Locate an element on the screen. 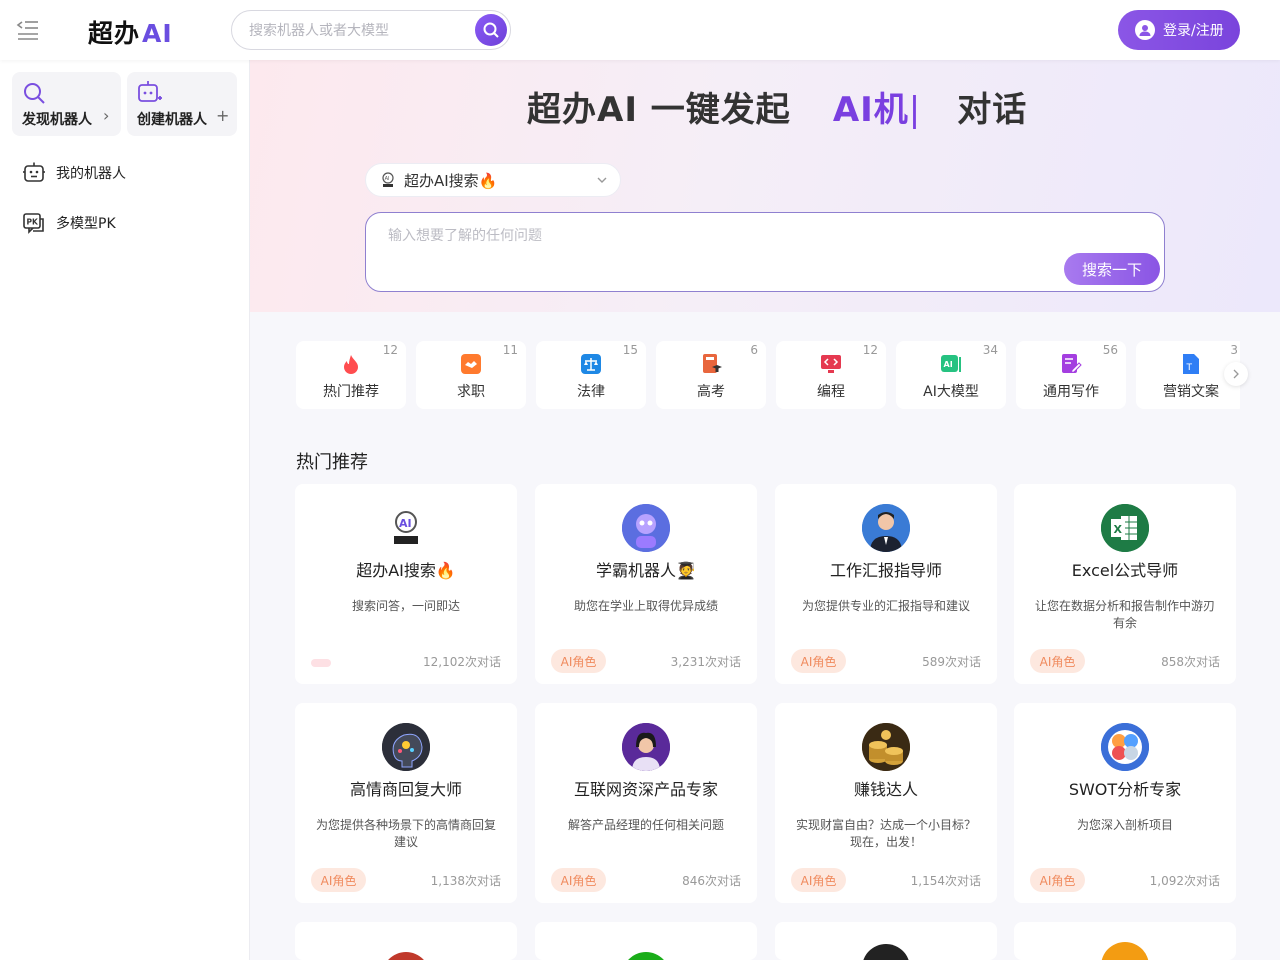 This screenshot has height=960, width=1280. brain-avatar-icon is located at coordinates (406, 747).